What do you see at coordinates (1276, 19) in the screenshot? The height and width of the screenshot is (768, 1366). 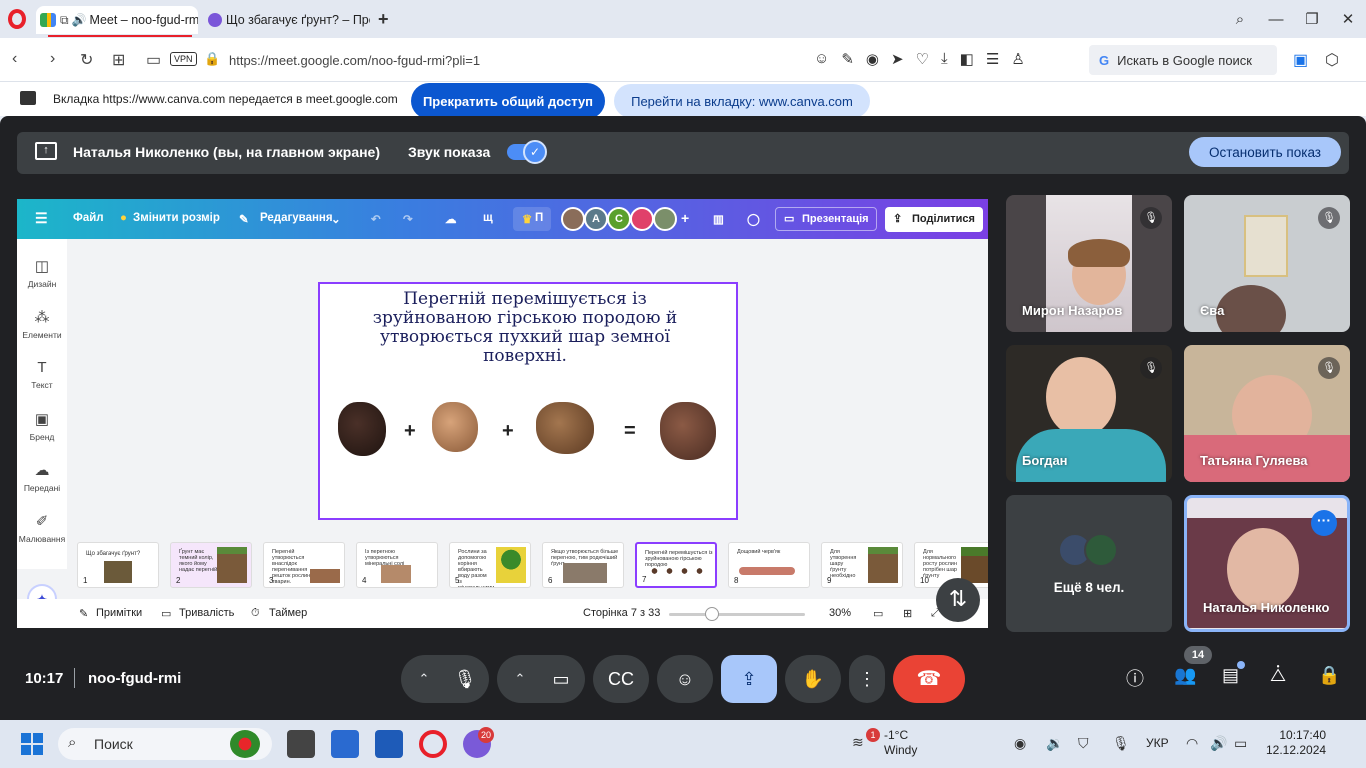 I see `minimize-button: —` at bounding box center [1276, 19].